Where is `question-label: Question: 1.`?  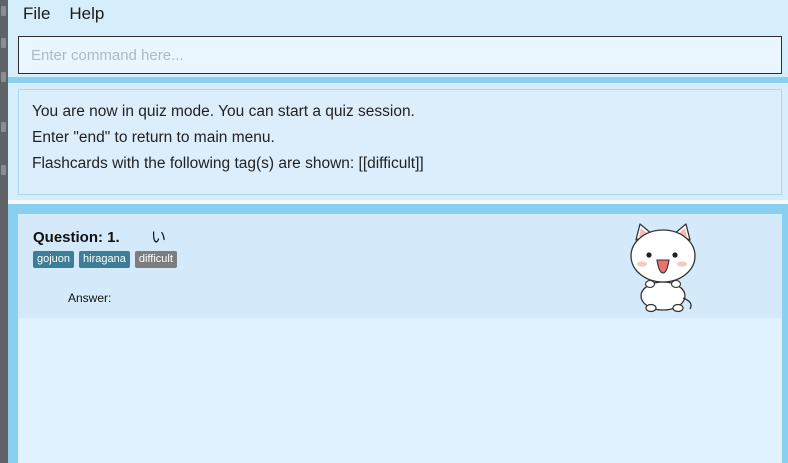
question-label: Question: 1. is located at coordinates (76, 237).